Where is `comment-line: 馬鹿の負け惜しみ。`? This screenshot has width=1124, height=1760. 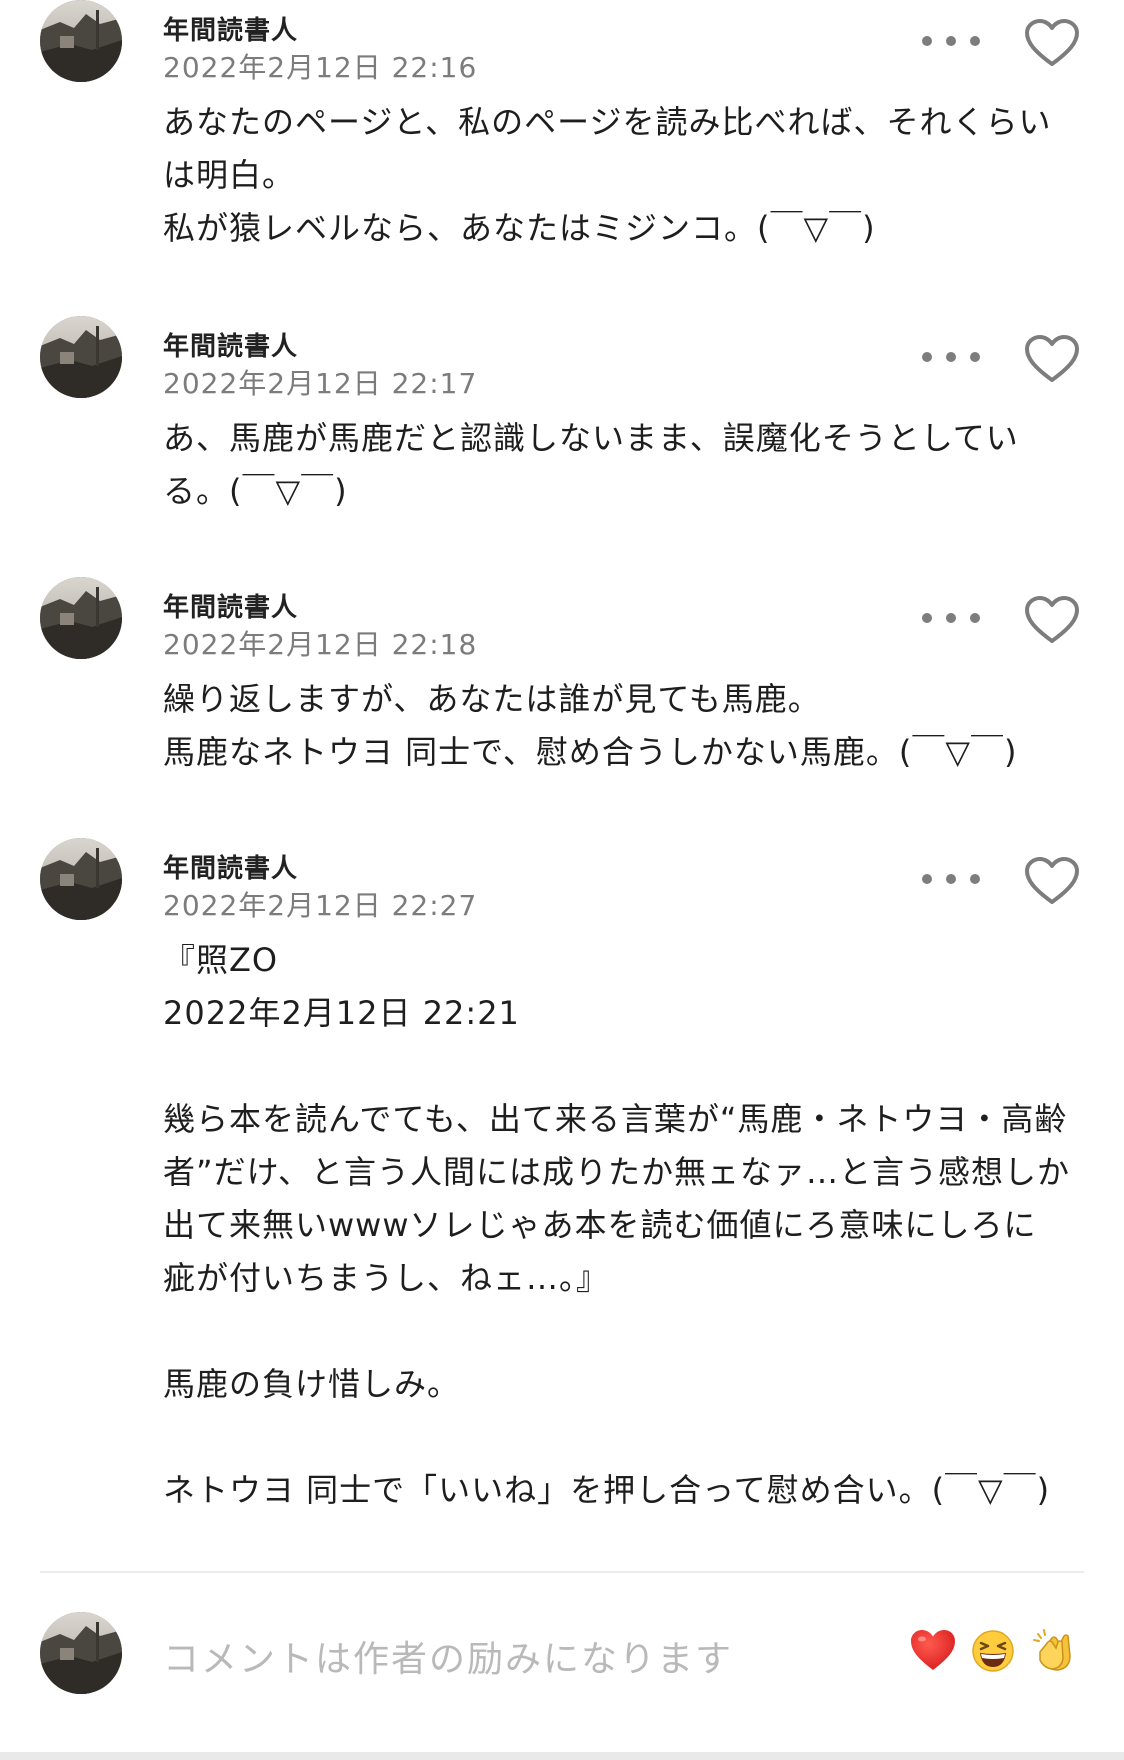 comment-line: 馬鹿の負け惜しみ。 is located at coordinates (312, 1384).